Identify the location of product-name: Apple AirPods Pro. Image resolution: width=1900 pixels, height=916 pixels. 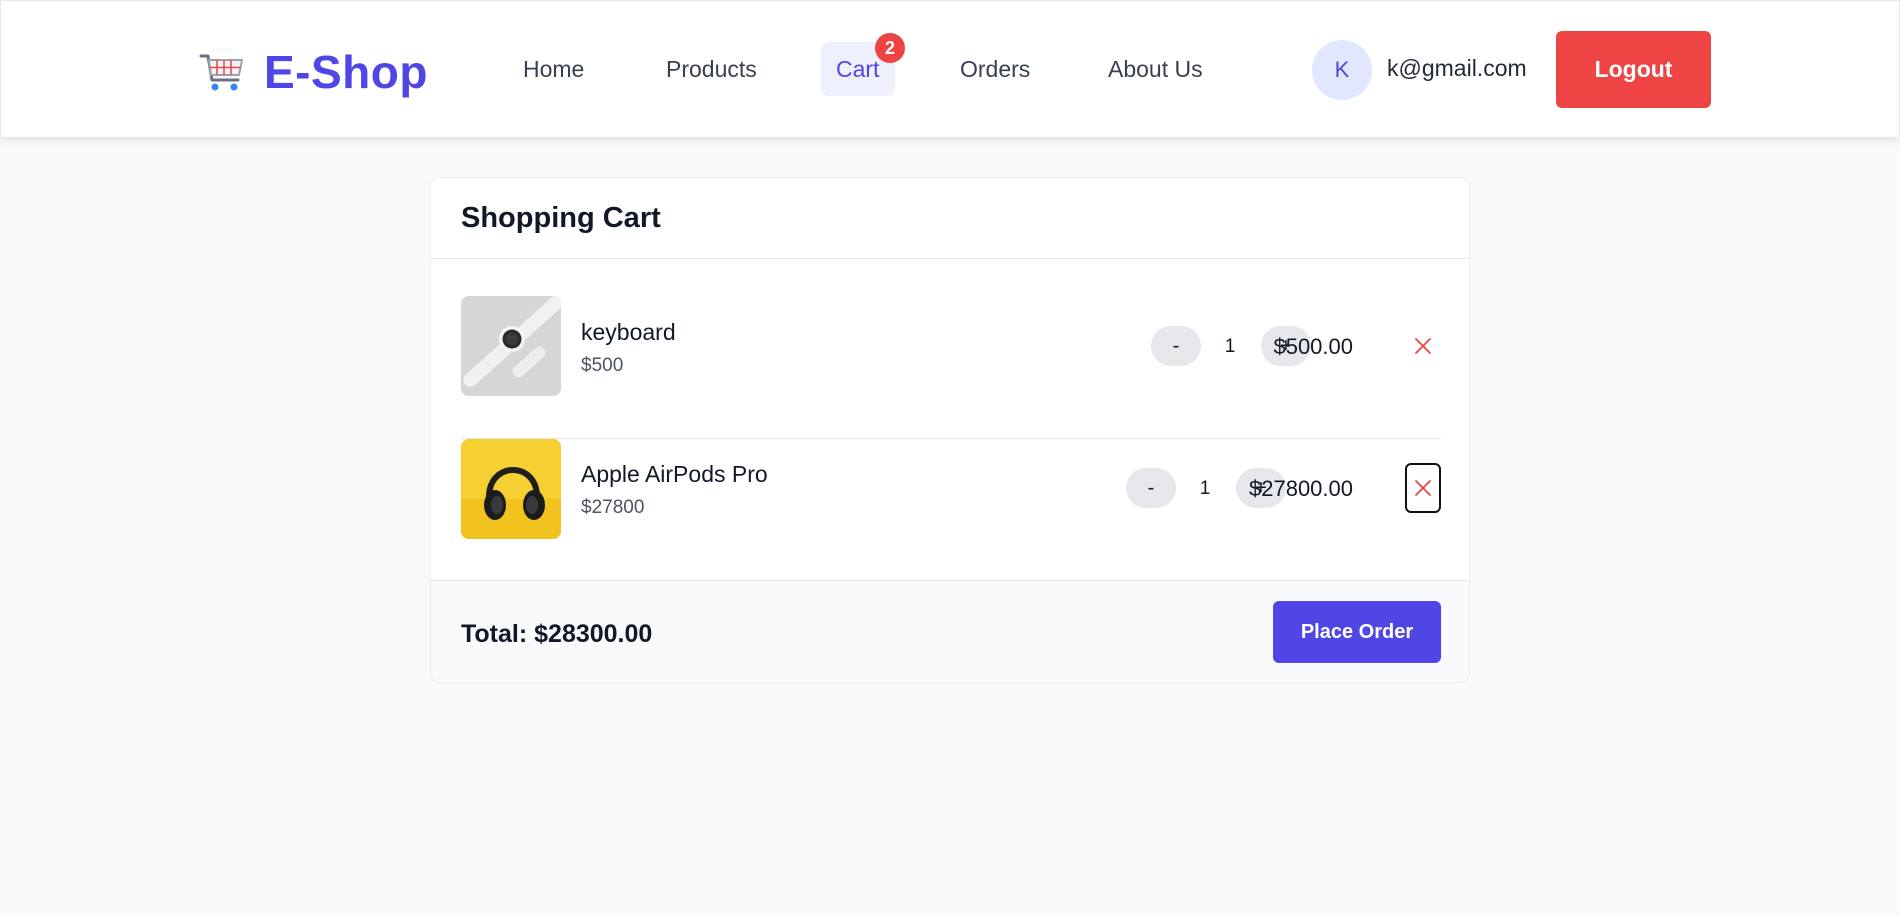
(674, 474).